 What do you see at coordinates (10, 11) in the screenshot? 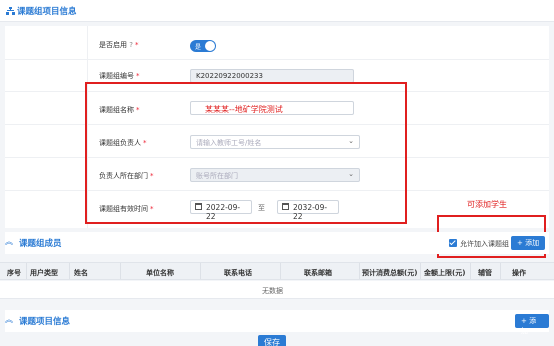
I see `org-chart-icon` at bounding box center [10, 11].